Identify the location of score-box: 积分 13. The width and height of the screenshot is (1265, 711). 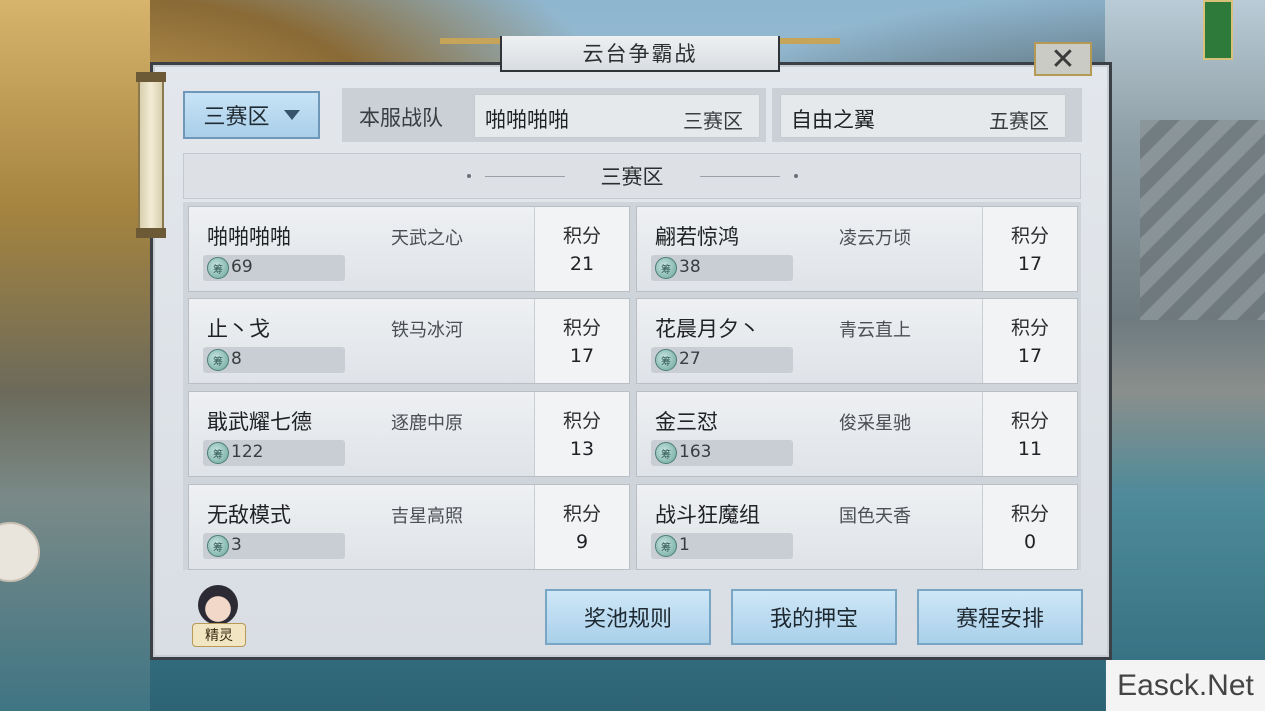
(581, 434).